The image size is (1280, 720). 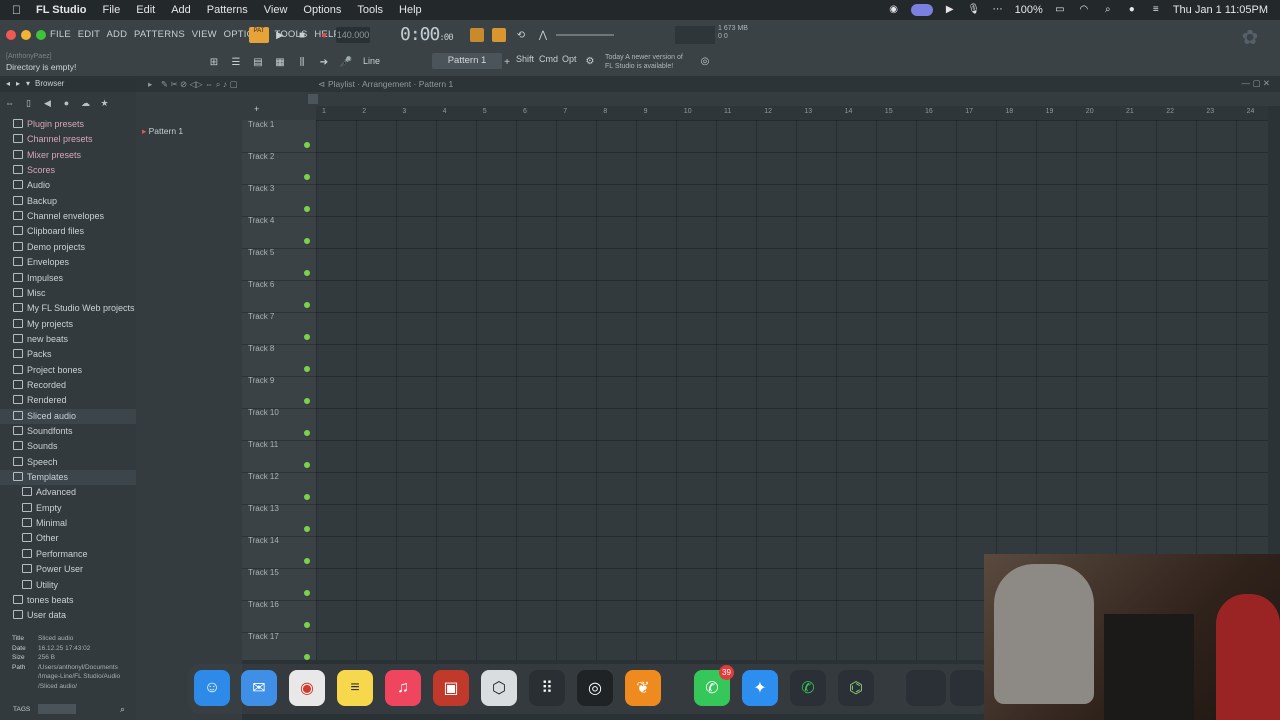 I want to click on tags-label: TAGS, so click(x=21, y=709).